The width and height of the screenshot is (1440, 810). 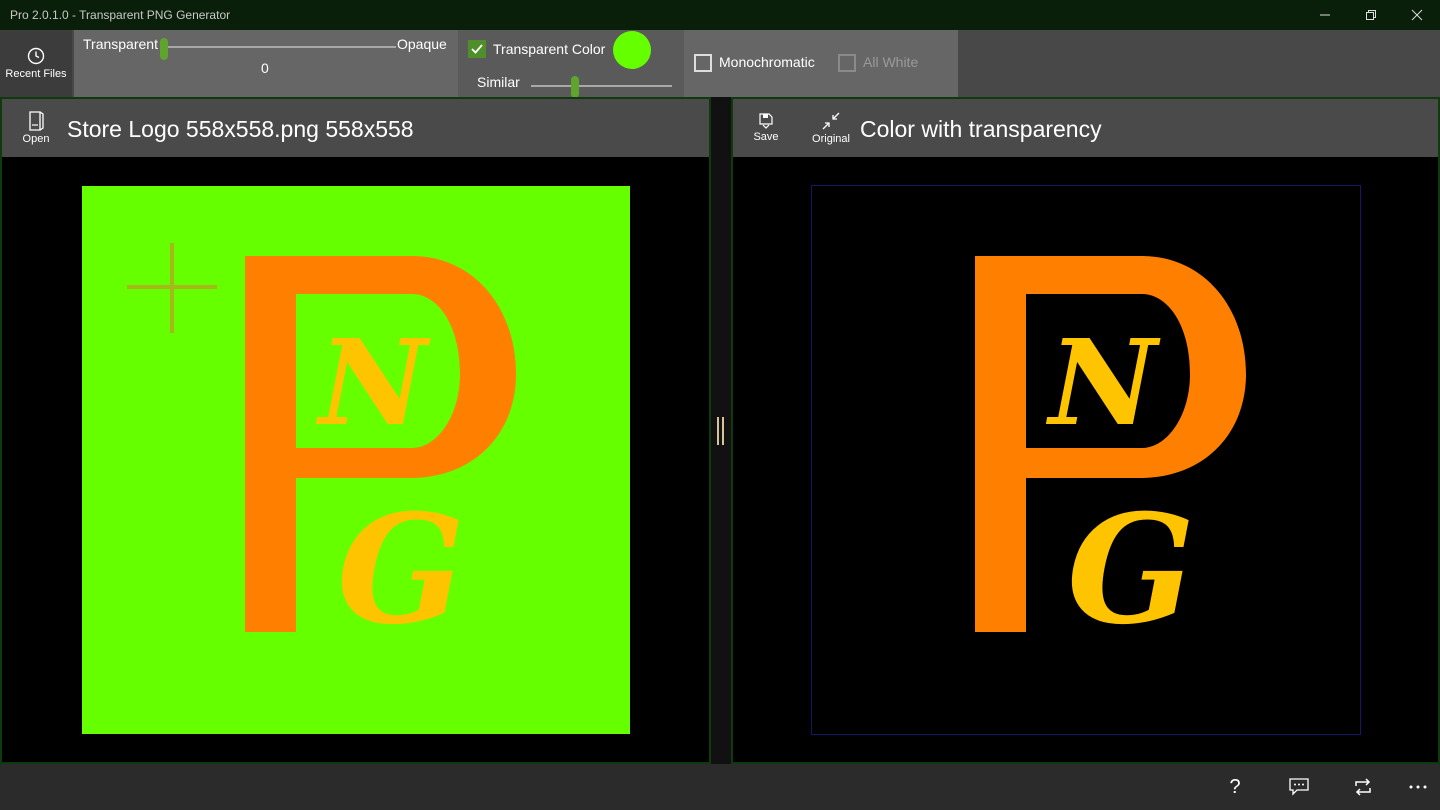 I want to click on shrink-arrows-icon, so click(x=831, y=121).